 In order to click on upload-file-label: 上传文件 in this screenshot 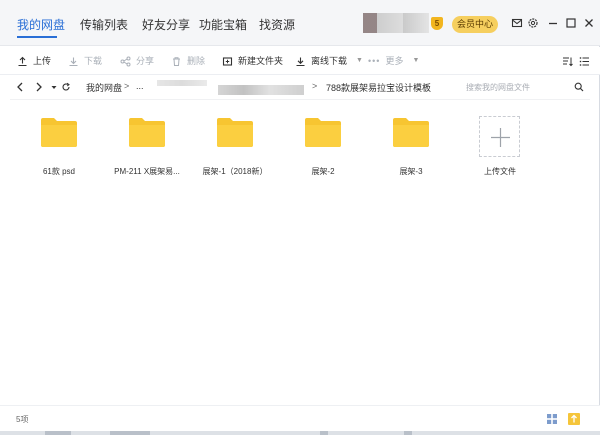, I will do `click(500, 171)`.